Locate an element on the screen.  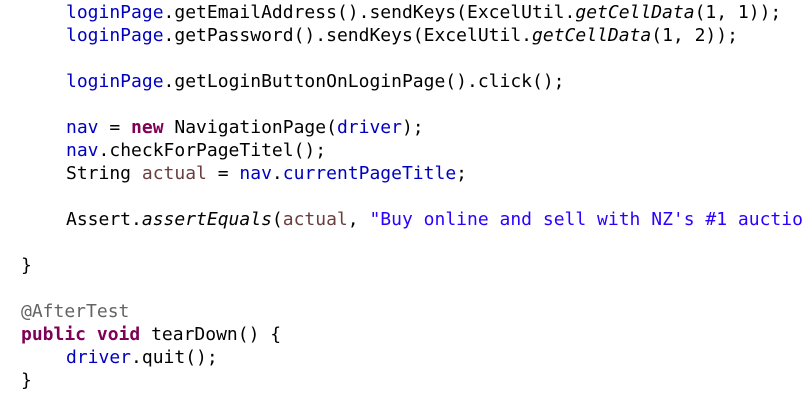
token-text: (1, 2)); is located at coordinates (694, 35).